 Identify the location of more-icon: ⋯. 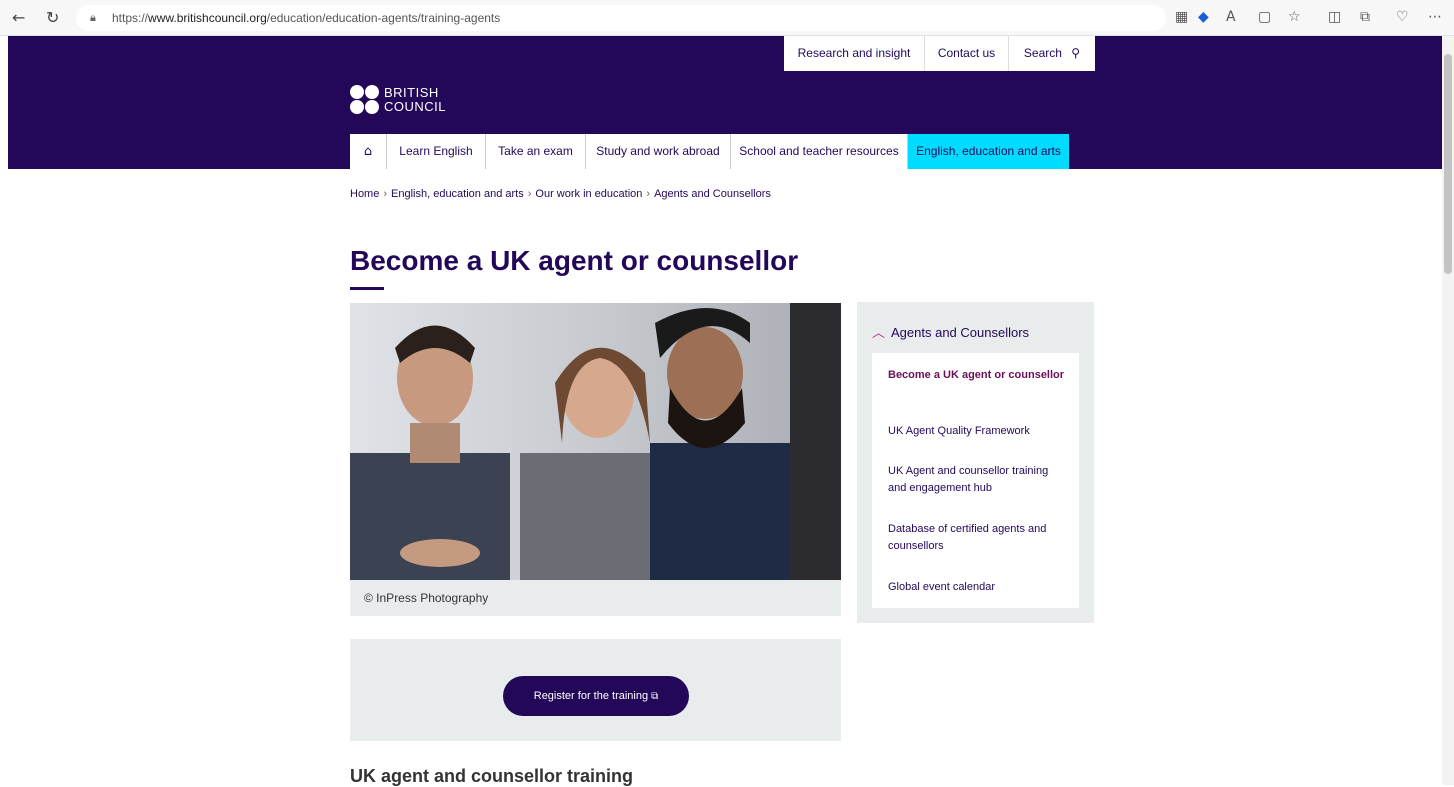
(1435, 17).